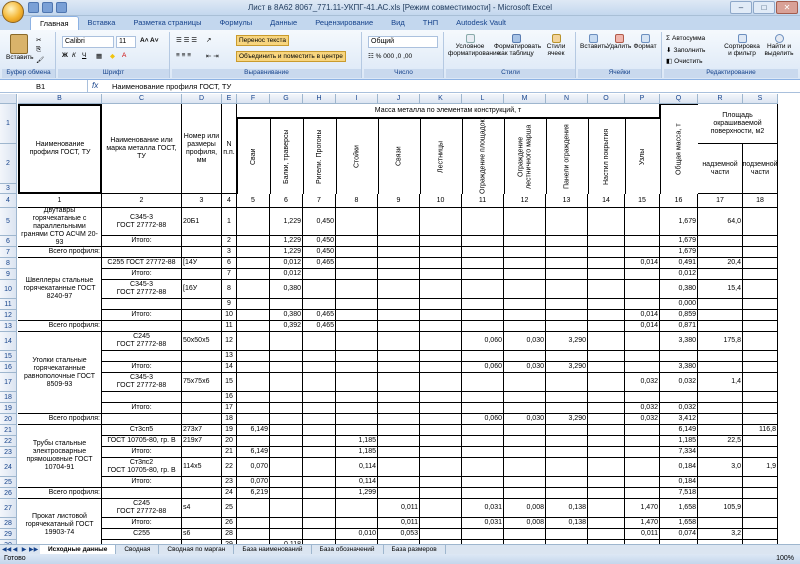 This screenshot has width=800, height=564. Describe the element at coordinates (760, 430) in the screenshot. I see `value-cell: 116,8` at that location.